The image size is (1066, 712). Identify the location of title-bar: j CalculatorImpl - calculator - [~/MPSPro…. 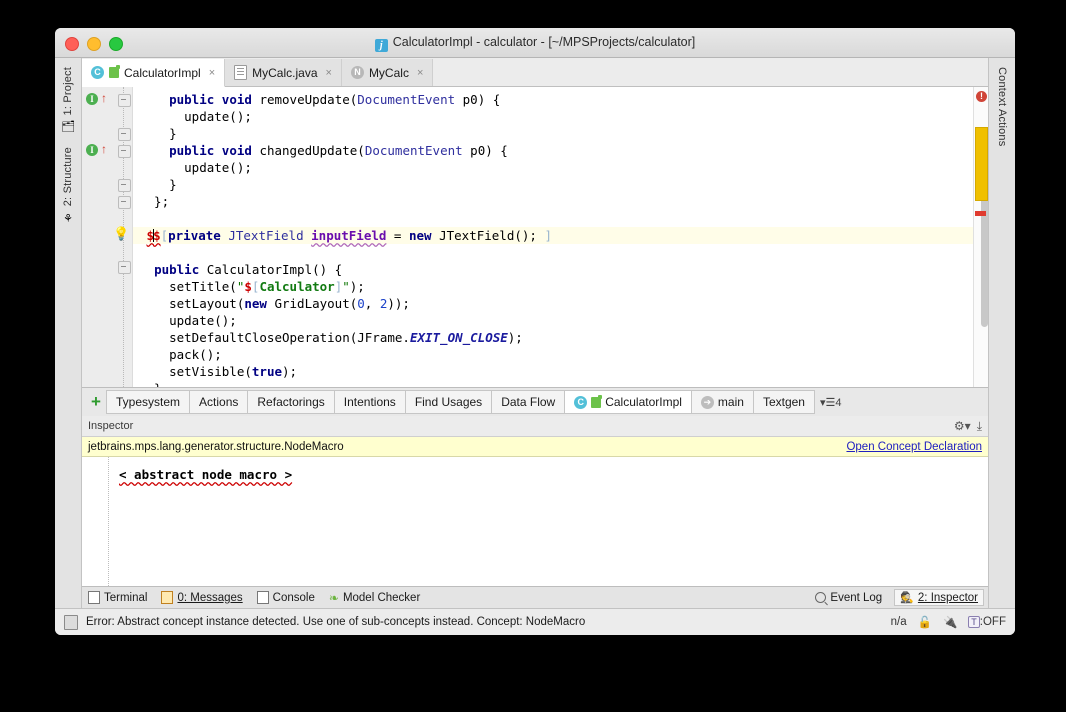
(535, 43).